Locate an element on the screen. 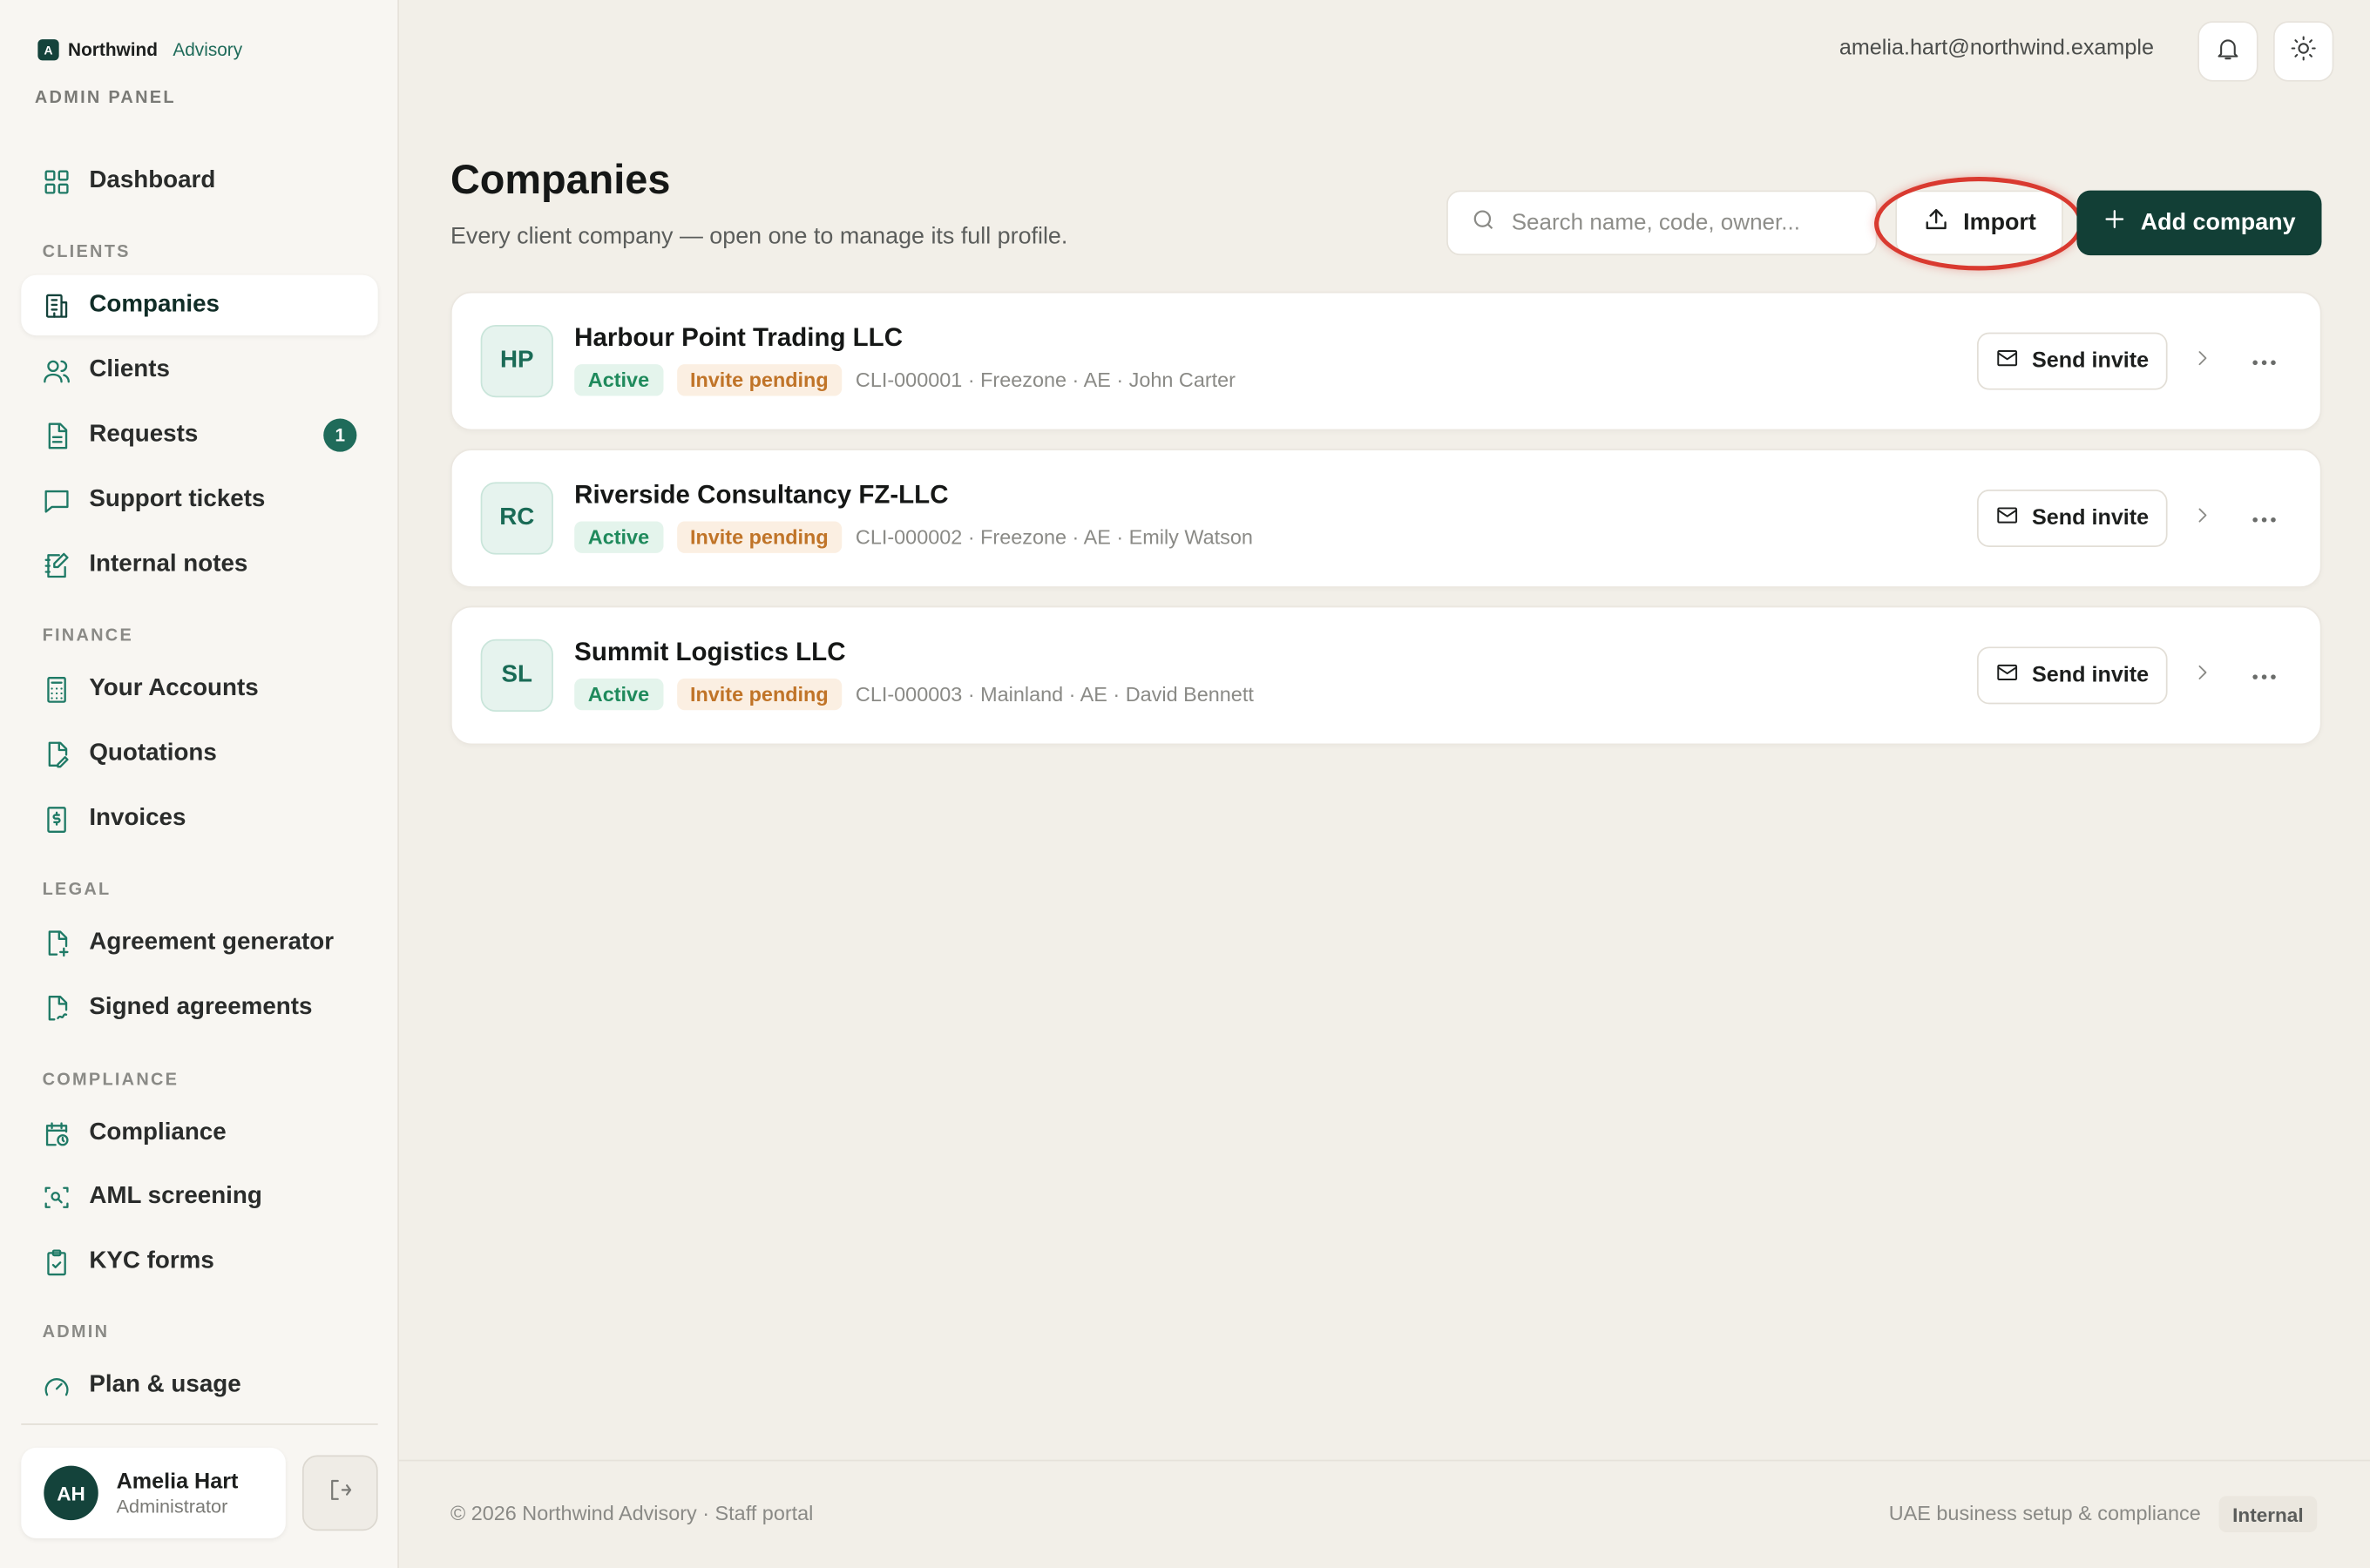  file-pen-icon is located at coordinates (56, 754).